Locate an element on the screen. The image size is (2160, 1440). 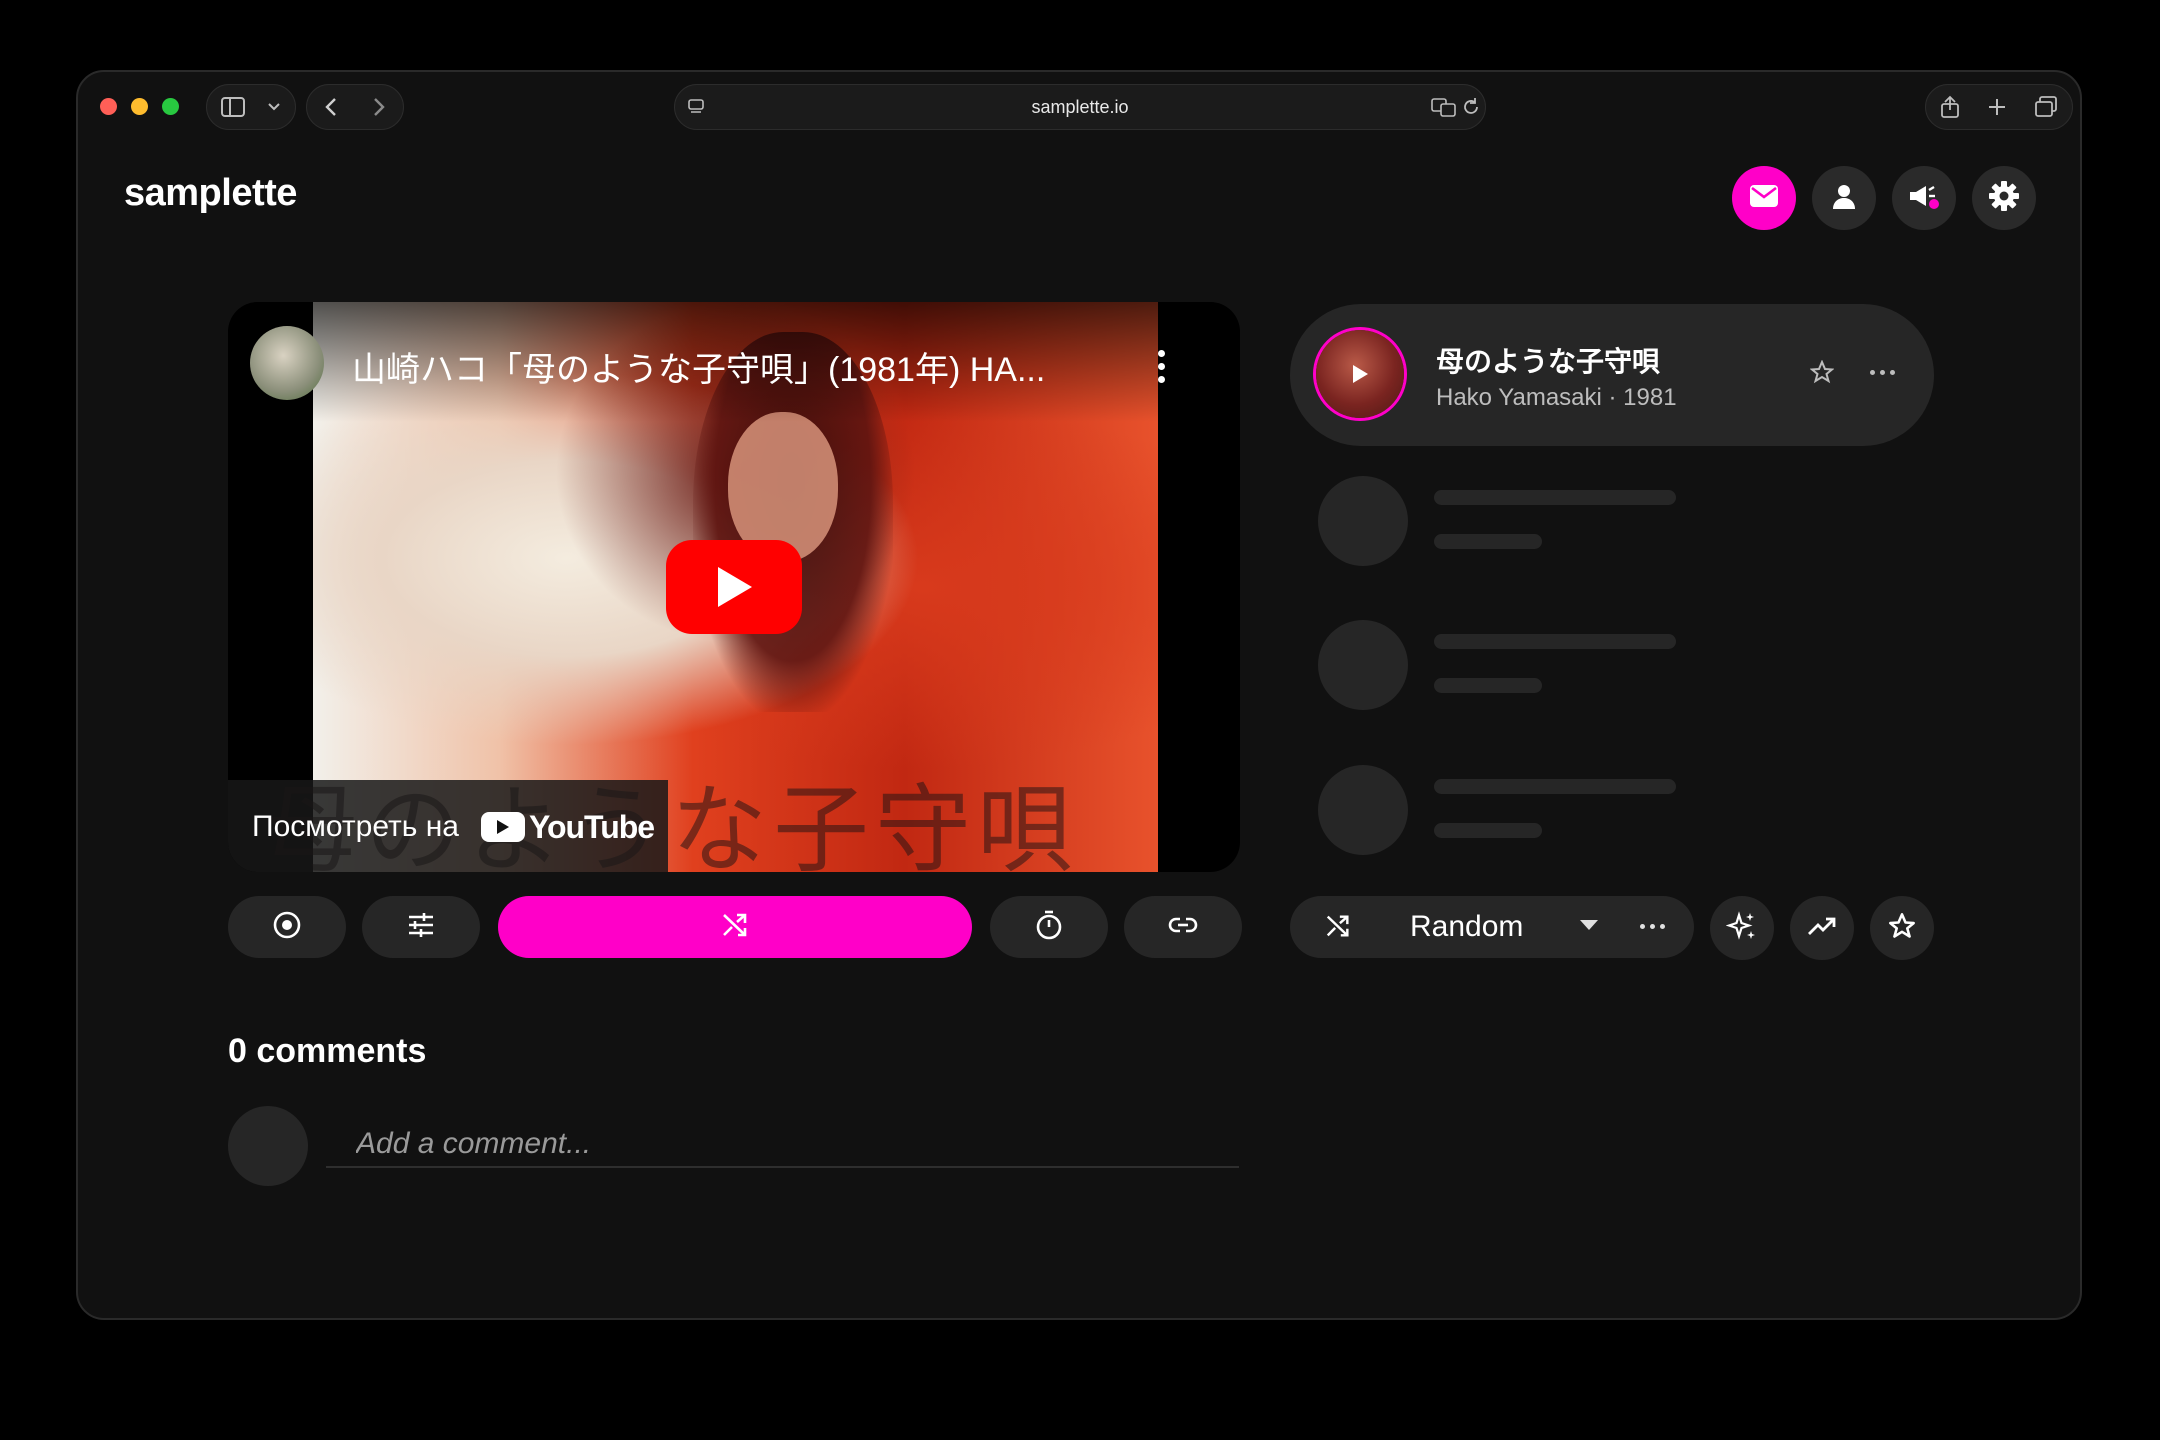
sparkle-icon is located at coordinates (1741, 928).